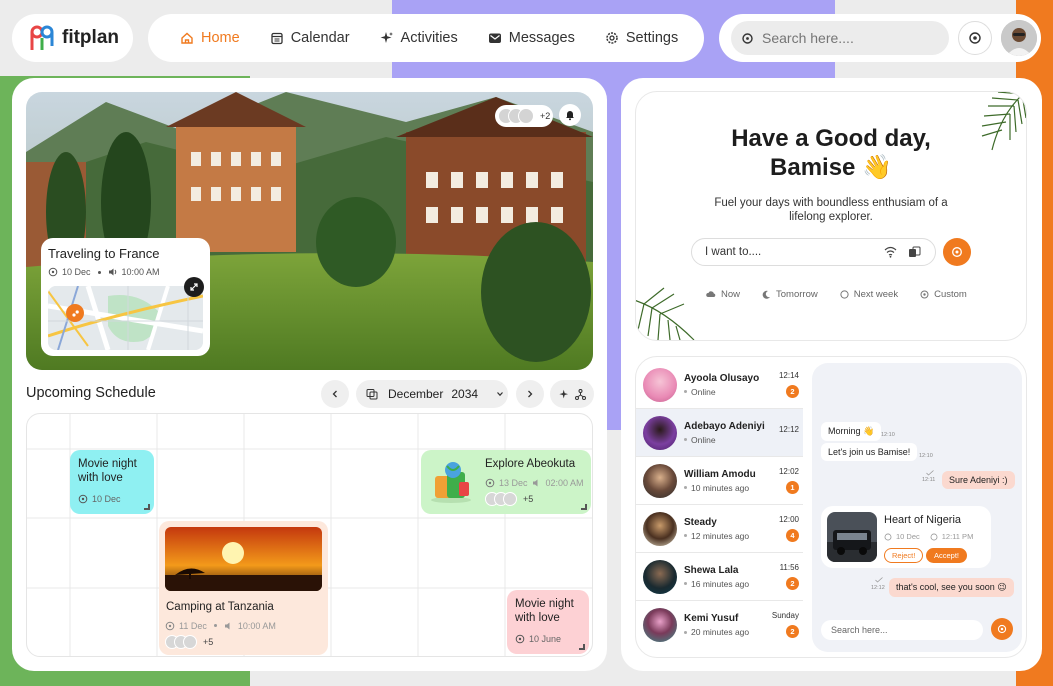 The width and height of the screenshot is (1053, 686). I want to click on contact-status: 20 minutes ago, so click(716, 632).